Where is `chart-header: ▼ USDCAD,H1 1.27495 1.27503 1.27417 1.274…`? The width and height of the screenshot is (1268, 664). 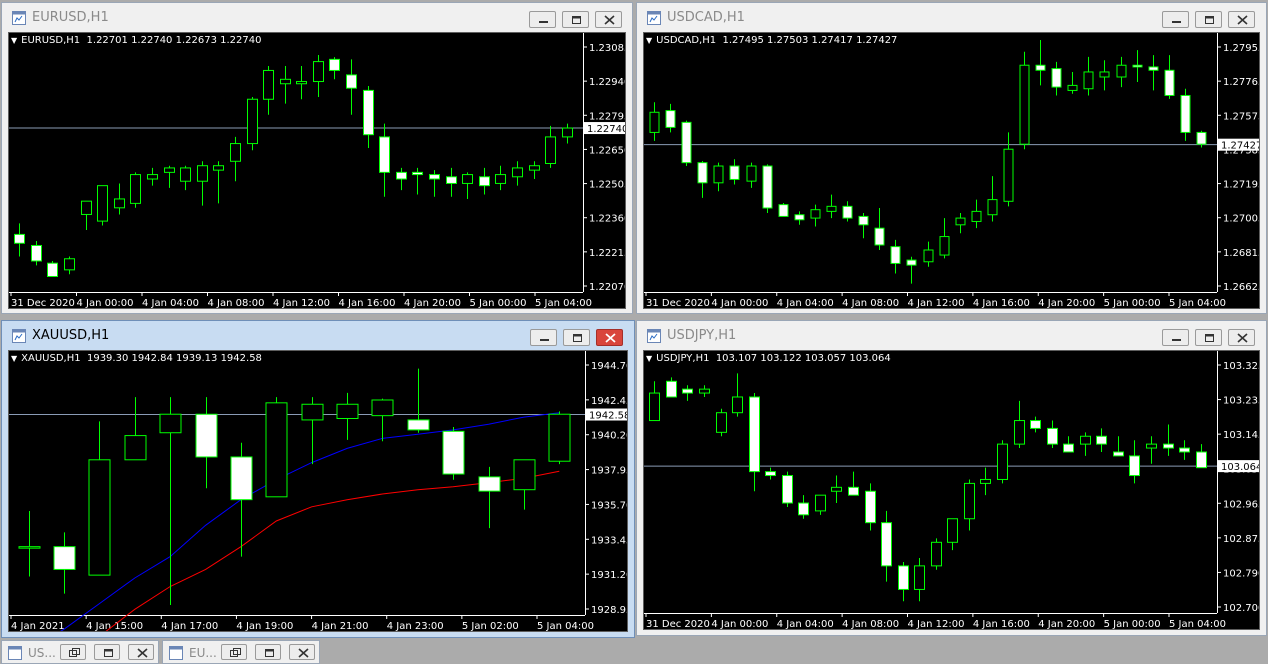
chart-header: ▼ USDCAD,H1 1.27495 1.27503 1.27417 1.274… is located at coordinates (771, 40).